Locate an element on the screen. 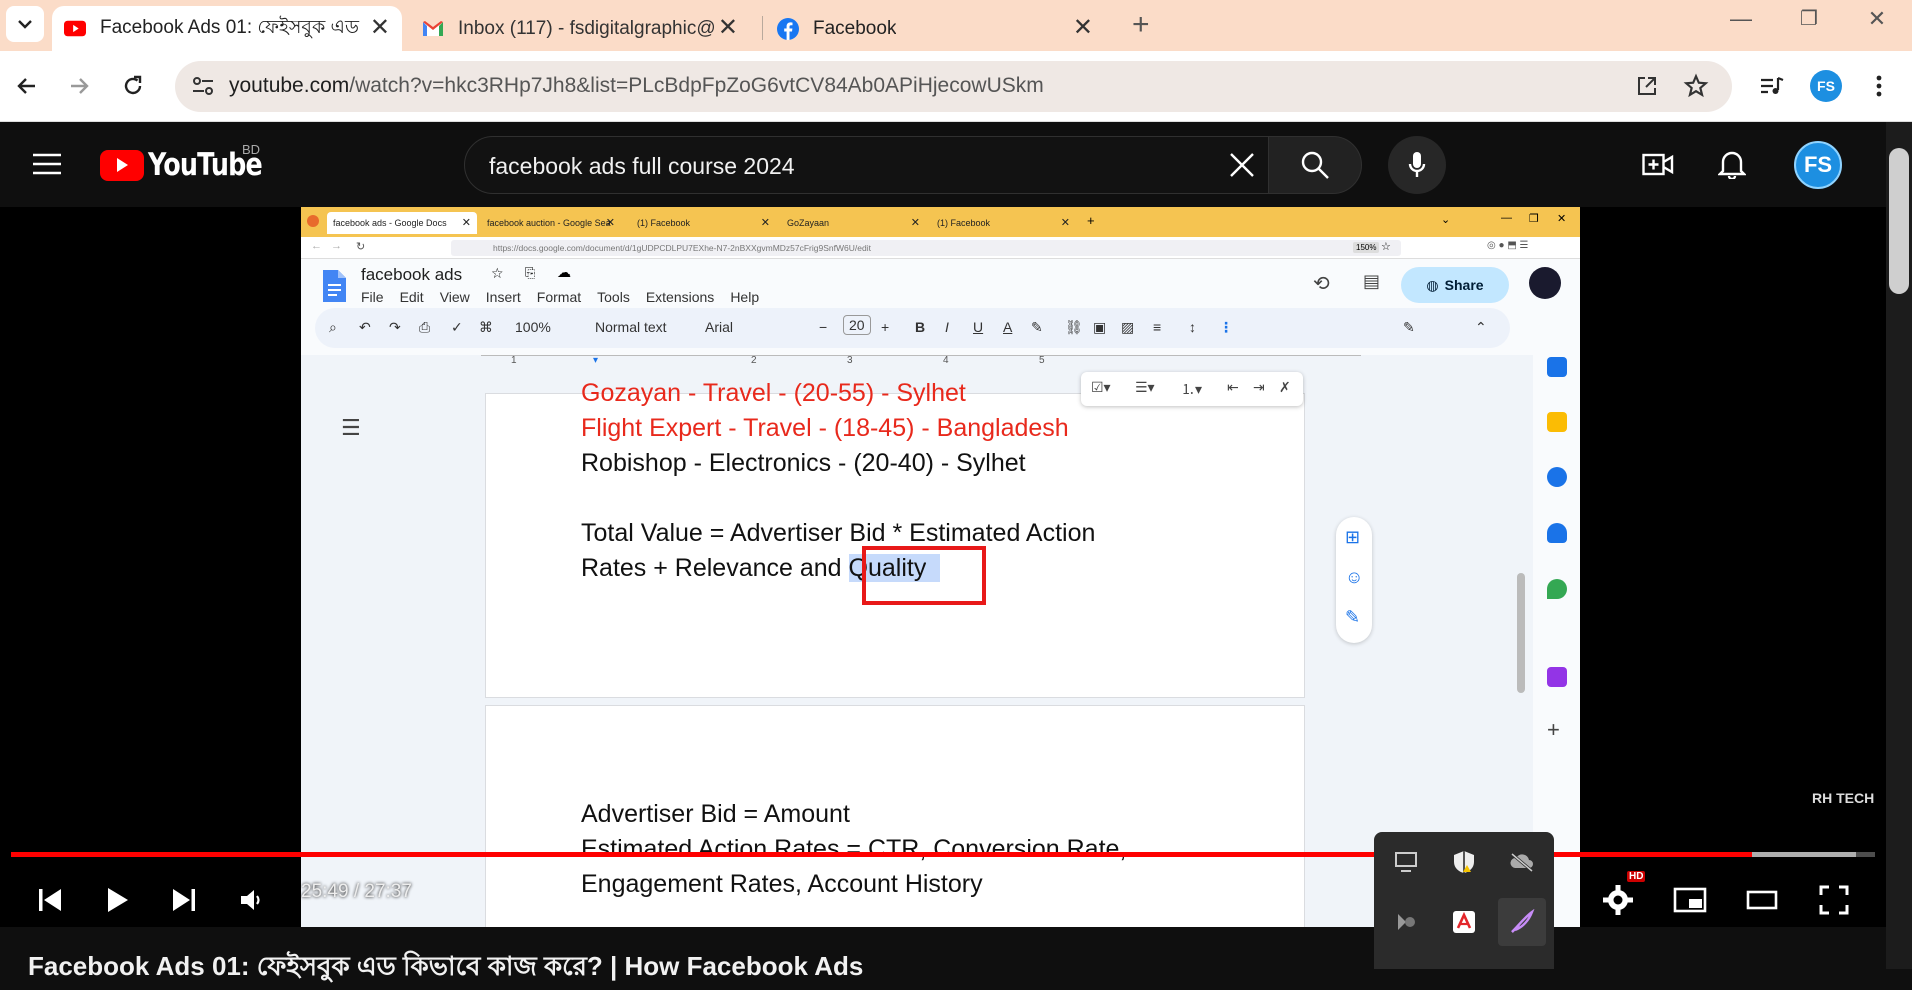  back-arrow-icon: ← is located at coordinates (316, 246).